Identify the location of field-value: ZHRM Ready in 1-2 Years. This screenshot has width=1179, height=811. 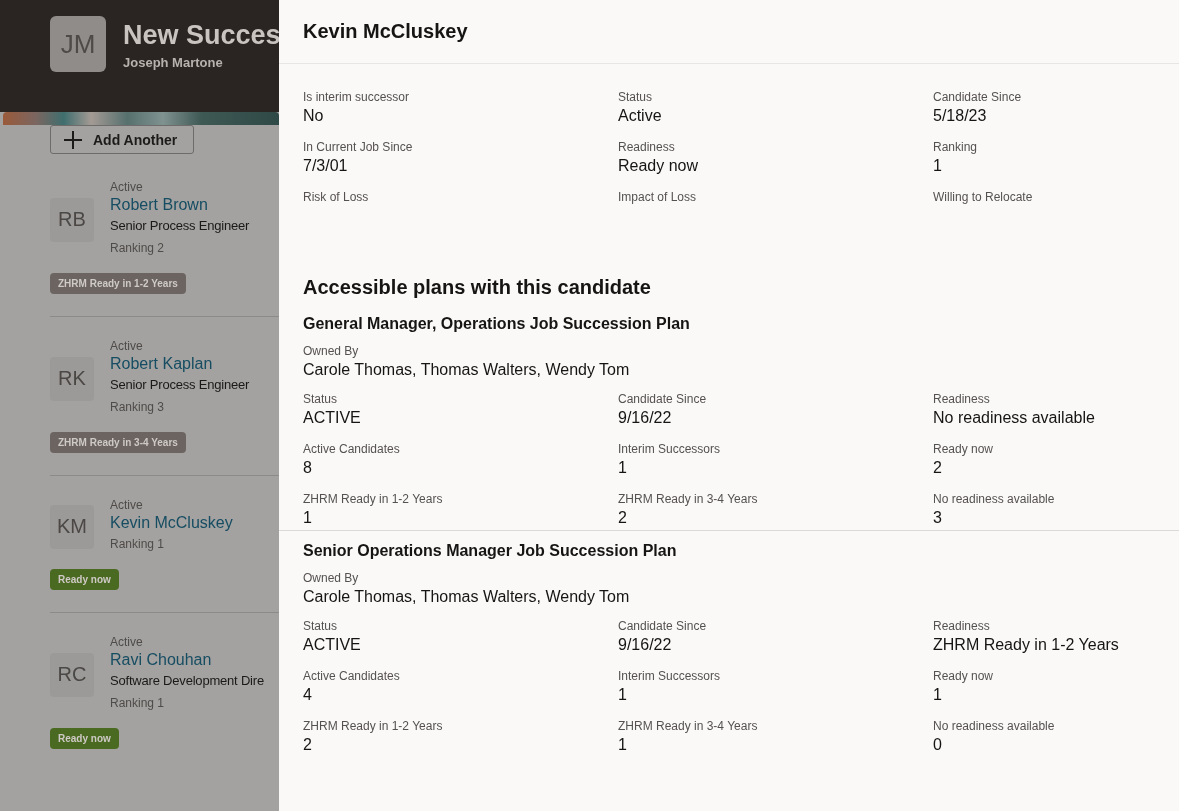
(1026, 645).